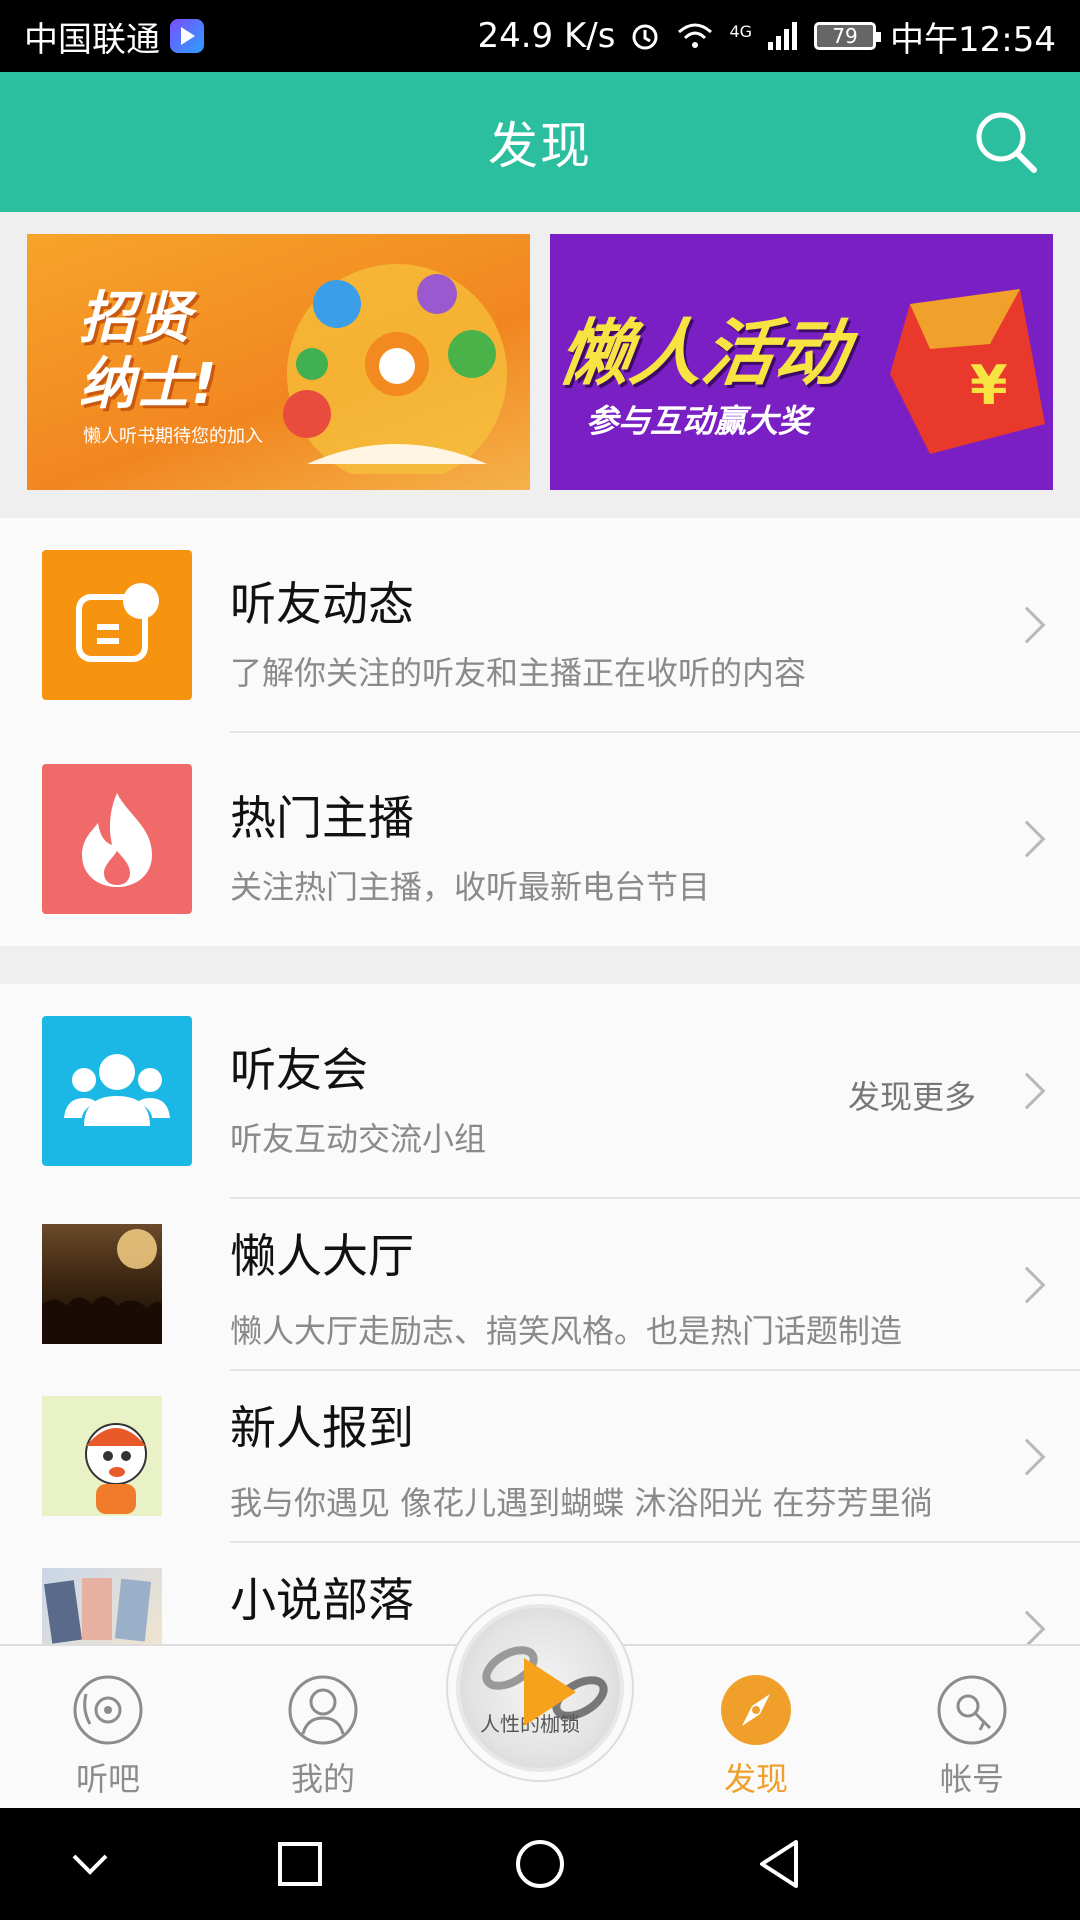 This screenshot has width=1080, height=1920. I want to click on search-icon, so click(1006, 142).